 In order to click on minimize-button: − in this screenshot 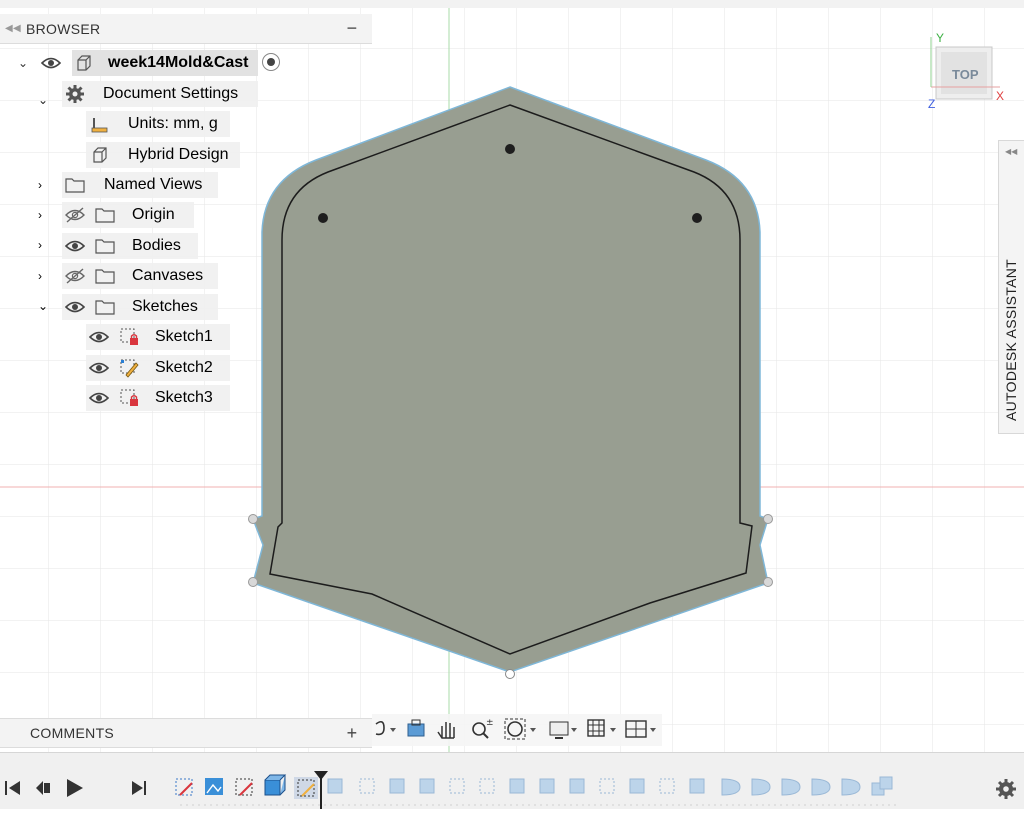, I will do `click(352, 28)`.